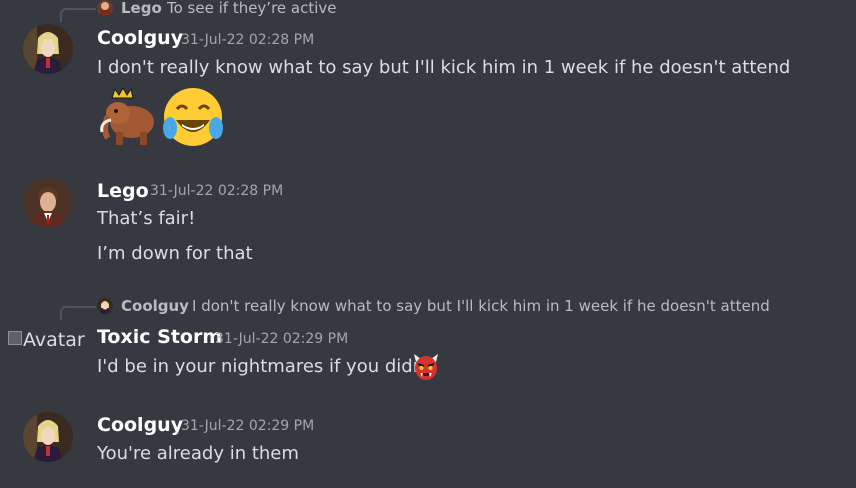 Image resolution: width=856 pixels, height=488 pixels. Describe the element at coordinates (155, 306) in the screenshot. I see `reply-author: Coolguy` at that location.